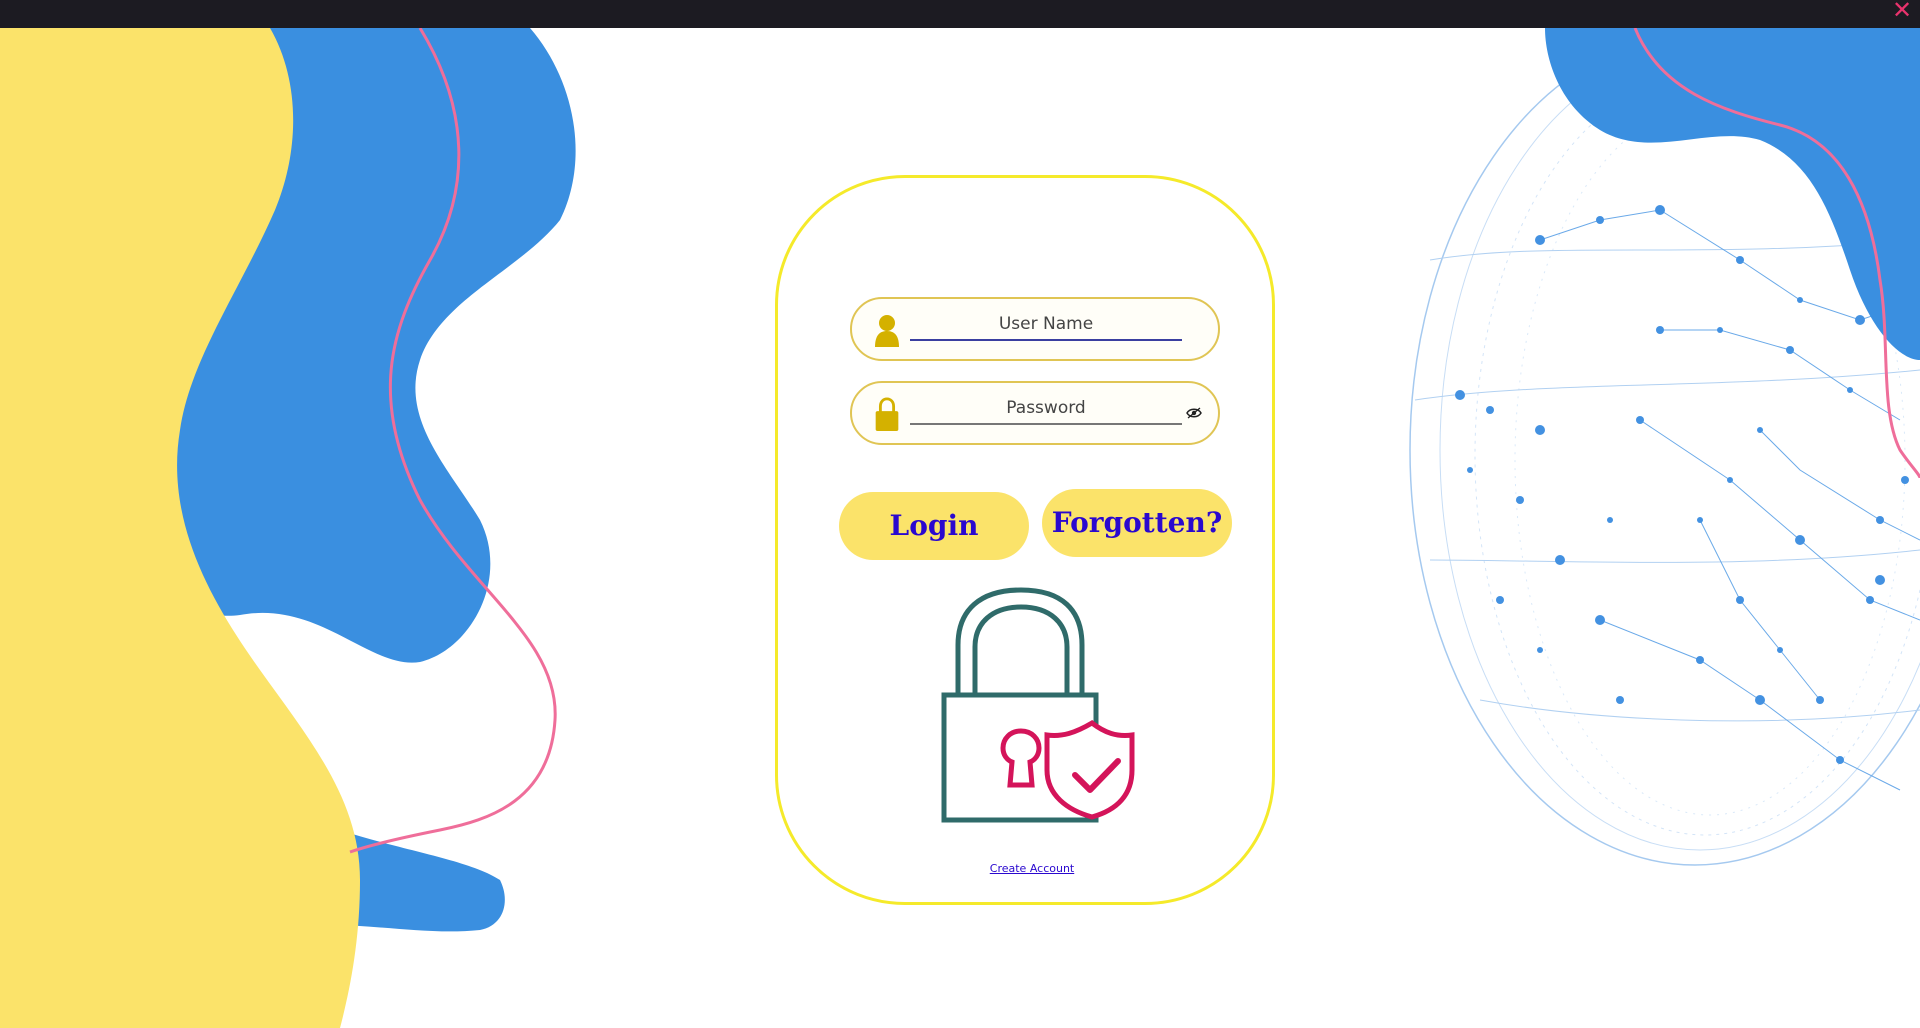 This screenshot has height=1028, width=1920. What do you see at coordinates (1194, 413) in the screenshot?
I see `eye-icon` at bounding box center [1194, 413].